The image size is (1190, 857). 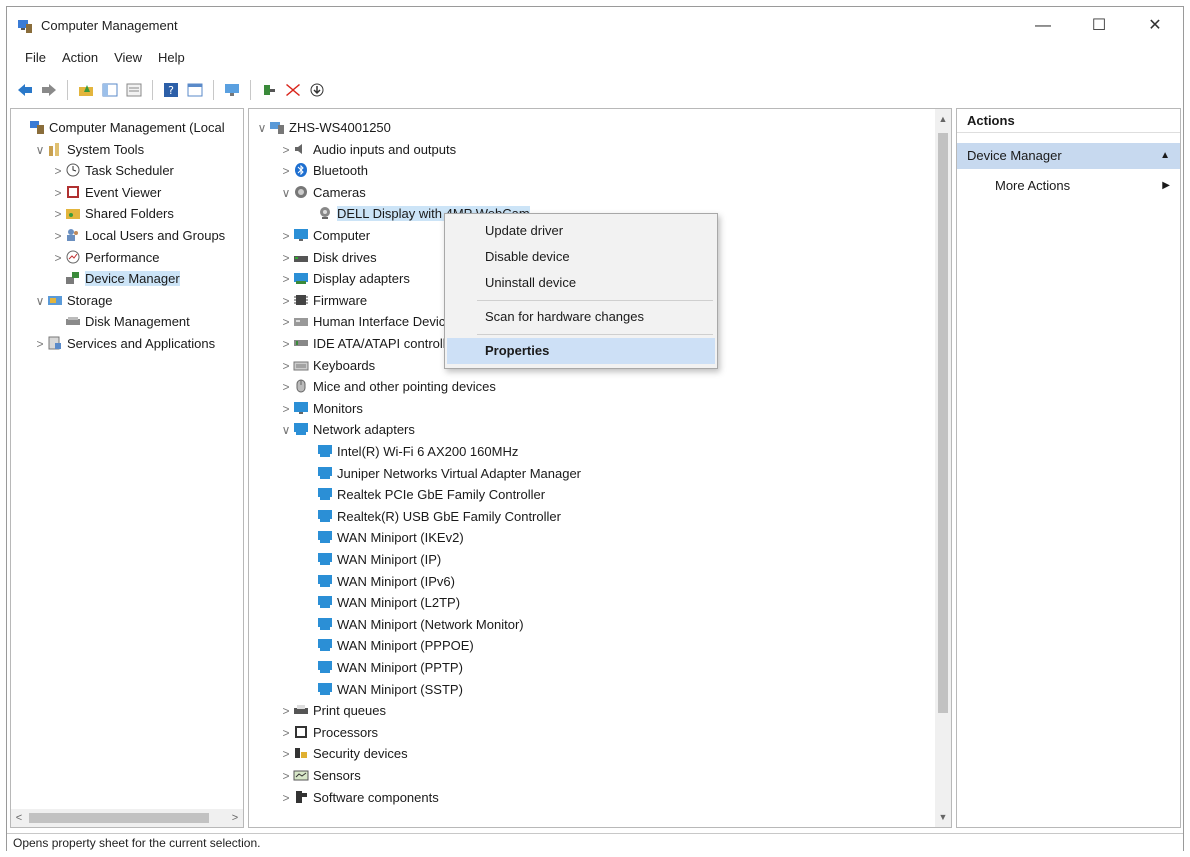 I want to click on tree-item: ∨ Network adapters, so click(x=347, y=430).